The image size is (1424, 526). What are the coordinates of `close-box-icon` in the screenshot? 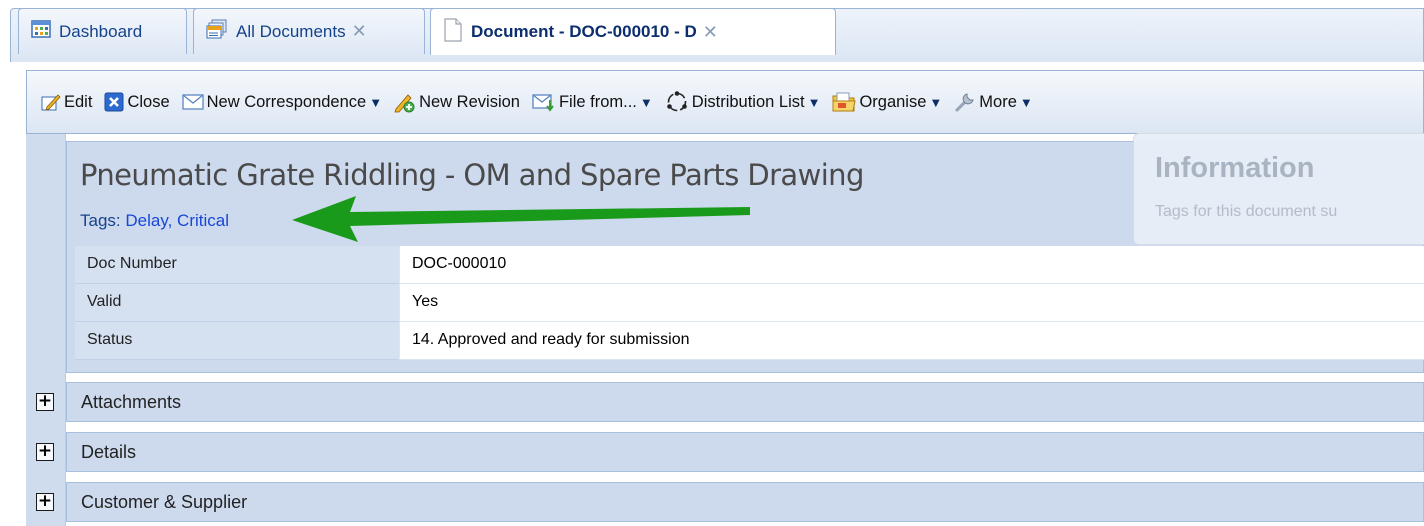 It's located at (114, 102).